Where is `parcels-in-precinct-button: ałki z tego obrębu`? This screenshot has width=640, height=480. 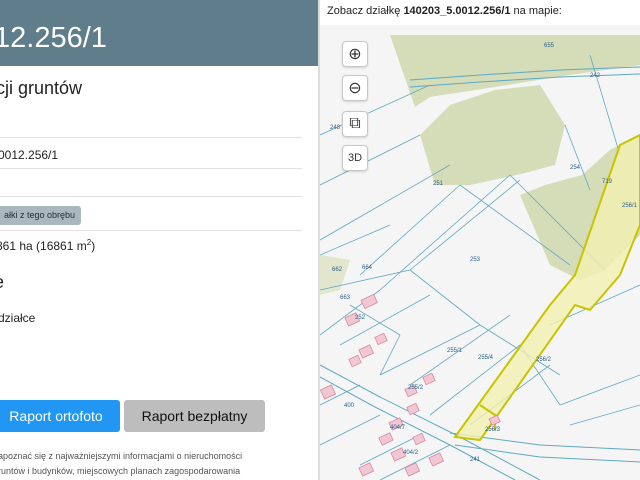 parcels-in-precinct-button: ałki z tego obrębu is located at coordinates (41, 215).